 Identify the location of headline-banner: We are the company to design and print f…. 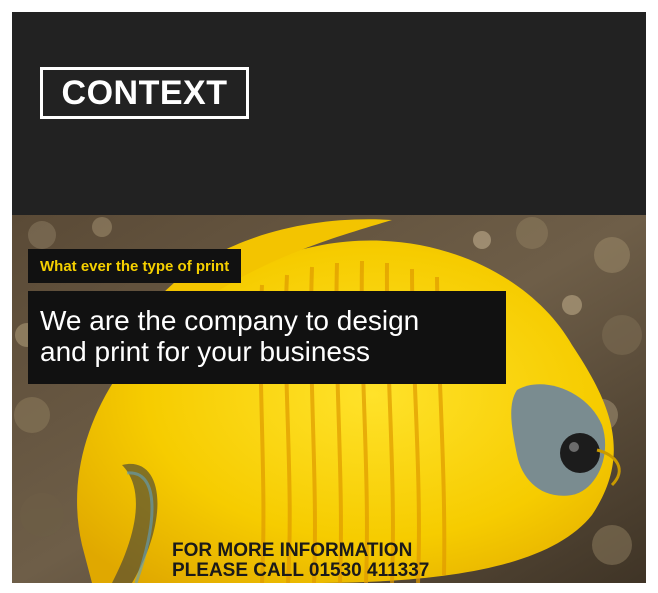
(267, 337).